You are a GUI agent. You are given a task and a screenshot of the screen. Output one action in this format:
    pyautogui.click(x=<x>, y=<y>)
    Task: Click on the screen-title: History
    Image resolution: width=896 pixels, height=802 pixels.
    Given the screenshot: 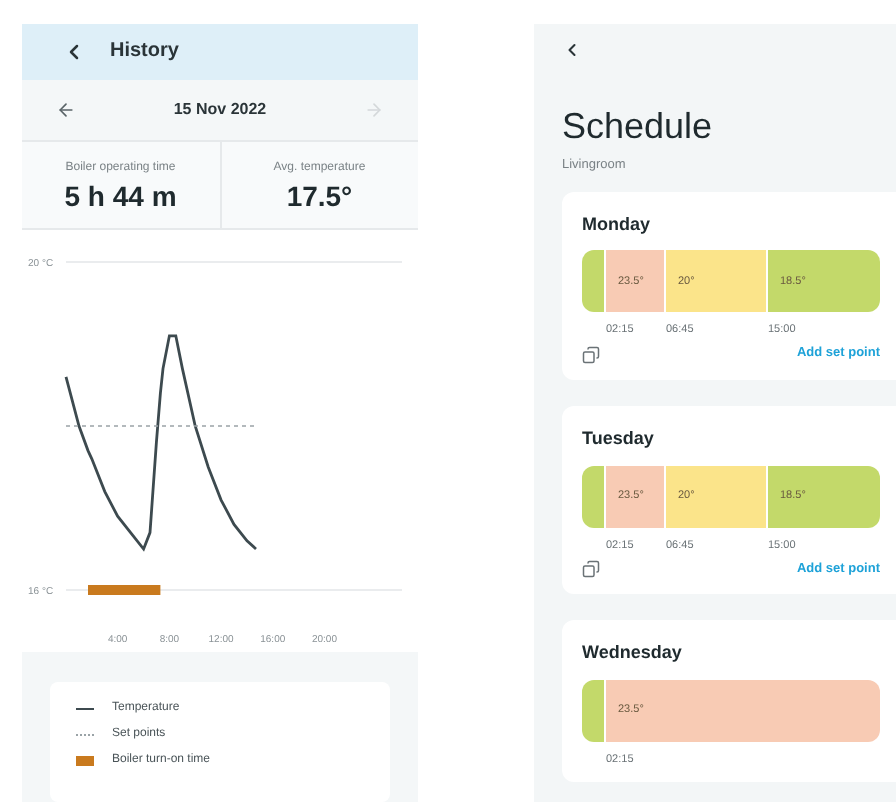 What is the action you would take?
    pyautogui.click(x=144, y=52)
    